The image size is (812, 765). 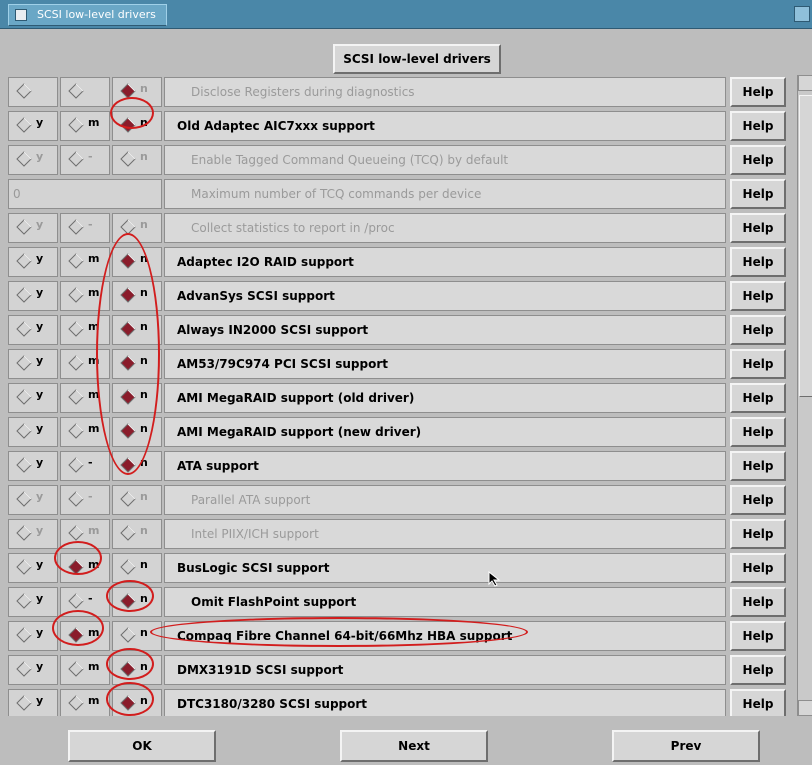 I want to click on option-label: ATA support, so click(x=445, y=466).